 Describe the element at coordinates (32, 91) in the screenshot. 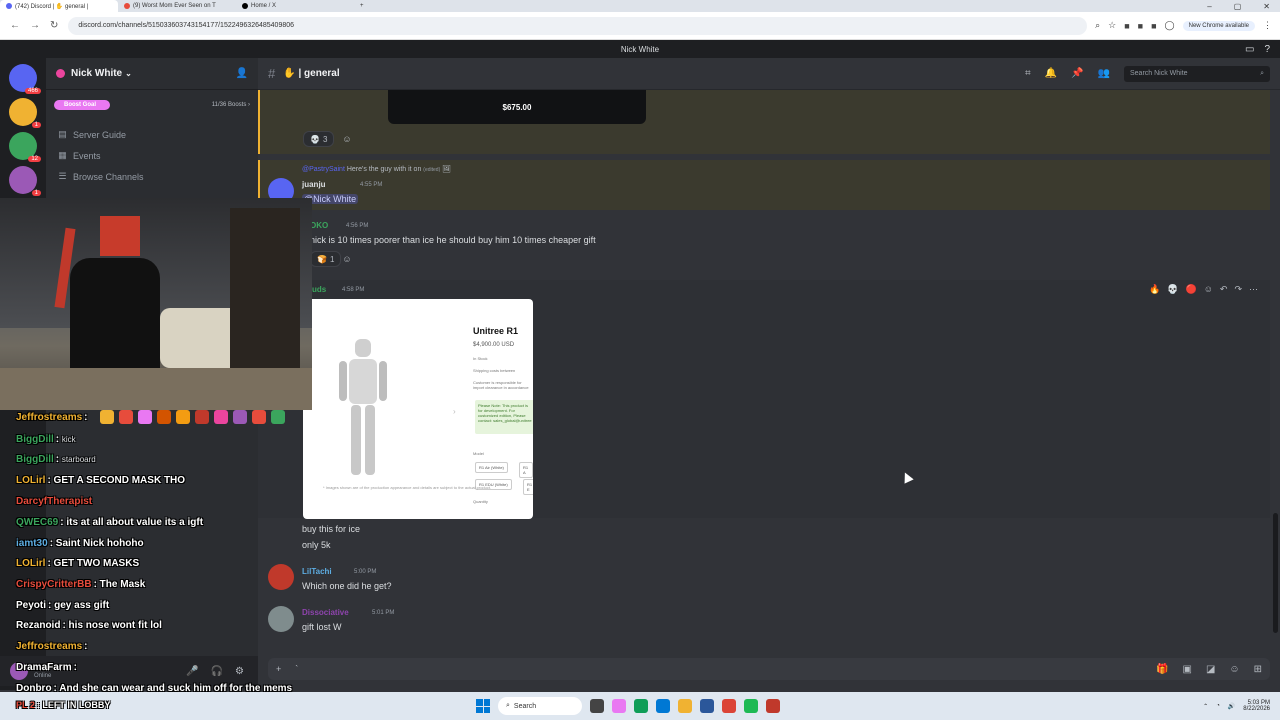

I see `home-badge: 466` at that location.